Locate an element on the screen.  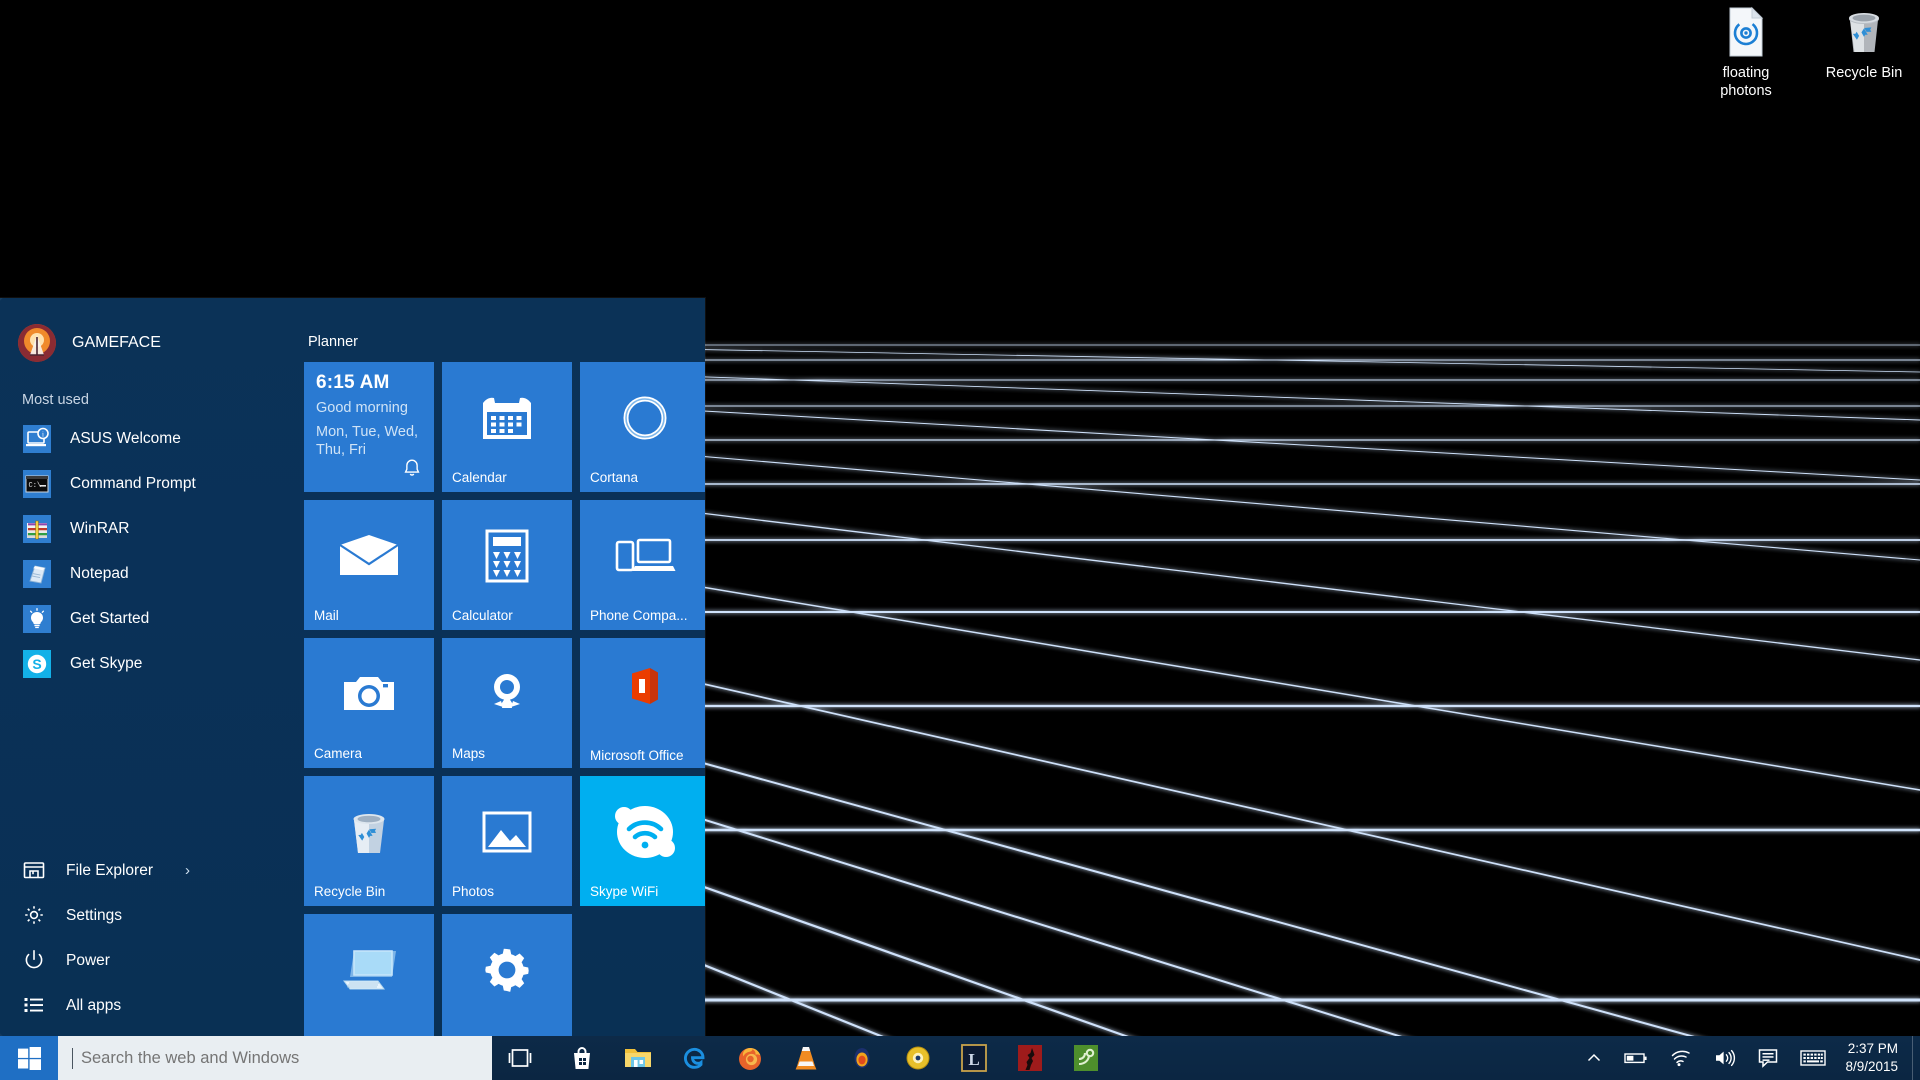
chevron-up-icon is located at coordinates (1594, 1057).